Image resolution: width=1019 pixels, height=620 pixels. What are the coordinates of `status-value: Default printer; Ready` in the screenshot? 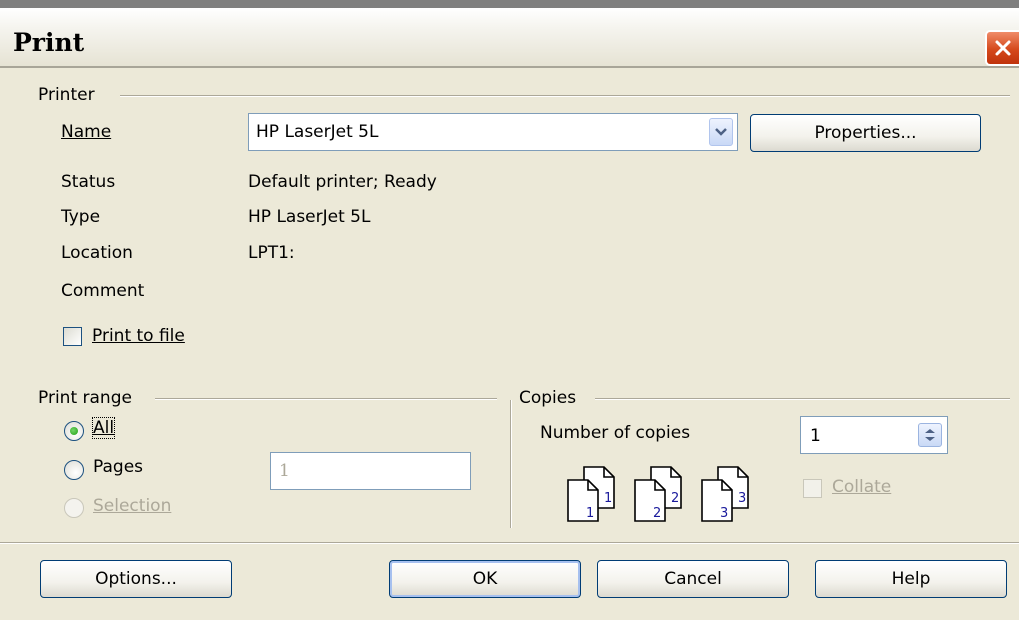 It's located at (342, 182).